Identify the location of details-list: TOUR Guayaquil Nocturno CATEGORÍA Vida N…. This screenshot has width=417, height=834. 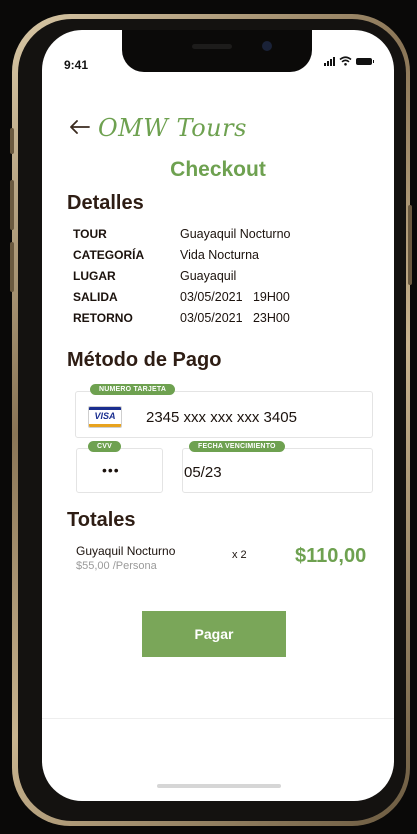
(181, 275).